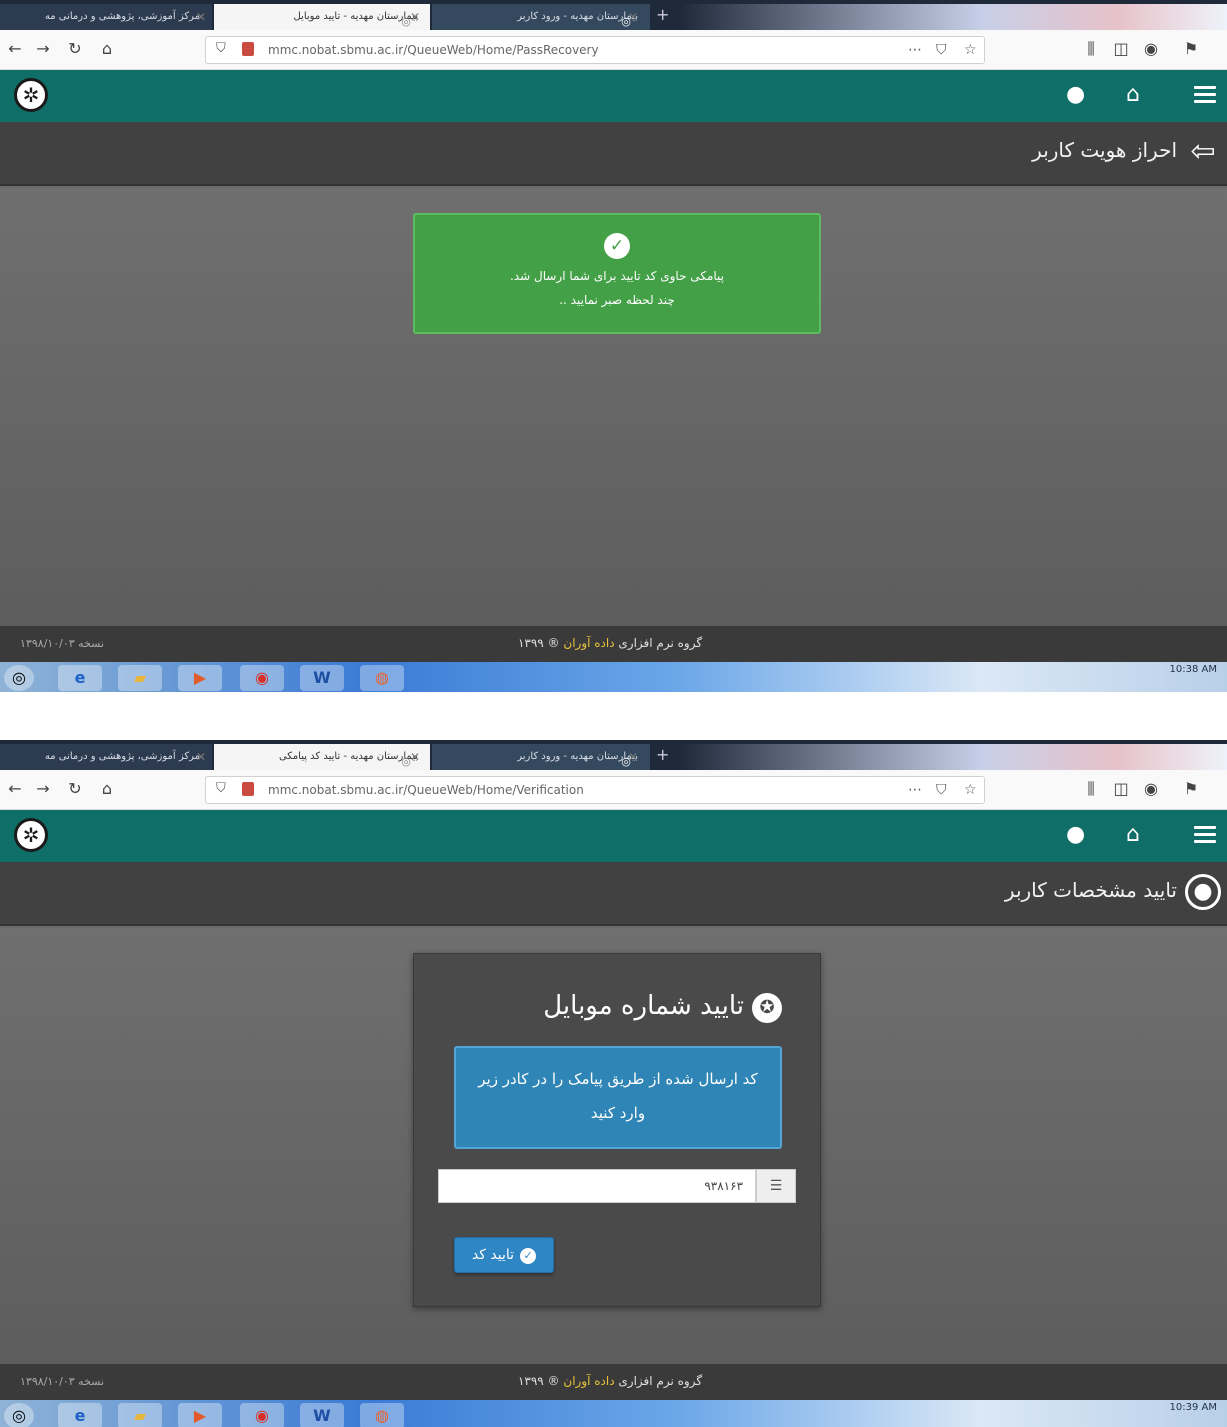 The image size is (1227, 1427). I want to click on browser-tab-active: ◎ ✕ بیمارستان مهدیه - تایید موبایل, so click(322, 17).